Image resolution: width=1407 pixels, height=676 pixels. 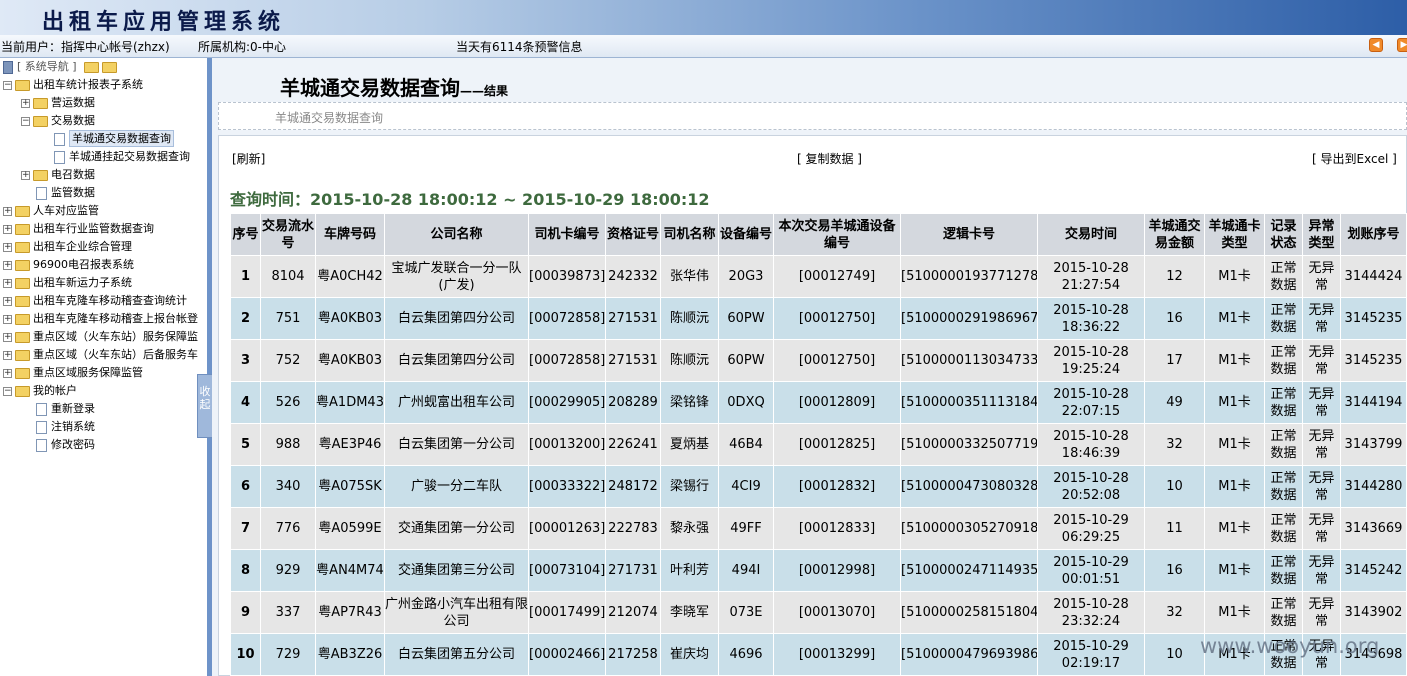 I want to click on sidebar-item-enterprise: + 出租车企业综合管理, so click(x=67, y=247).